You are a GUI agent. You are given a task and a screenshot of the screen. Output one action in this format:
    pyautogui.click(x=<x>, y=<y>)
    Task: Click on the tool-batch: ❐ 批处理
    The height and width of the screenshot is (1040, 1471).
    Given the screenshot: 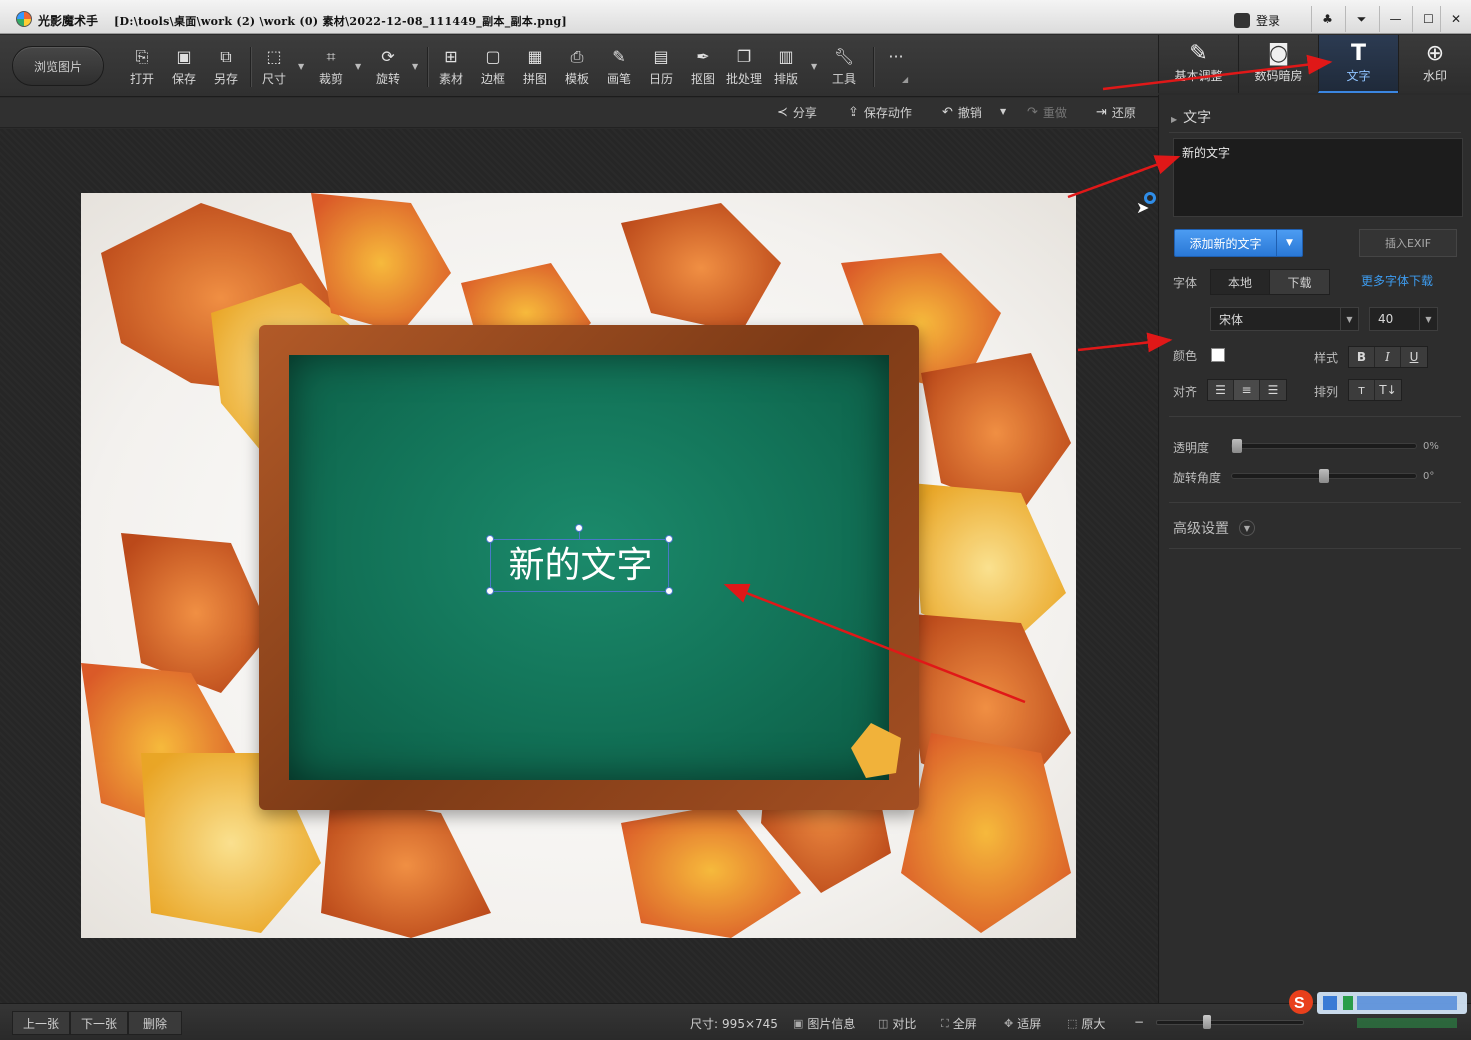 What is the action you would take?
    pyautogui.click(x=744, y=69)
    